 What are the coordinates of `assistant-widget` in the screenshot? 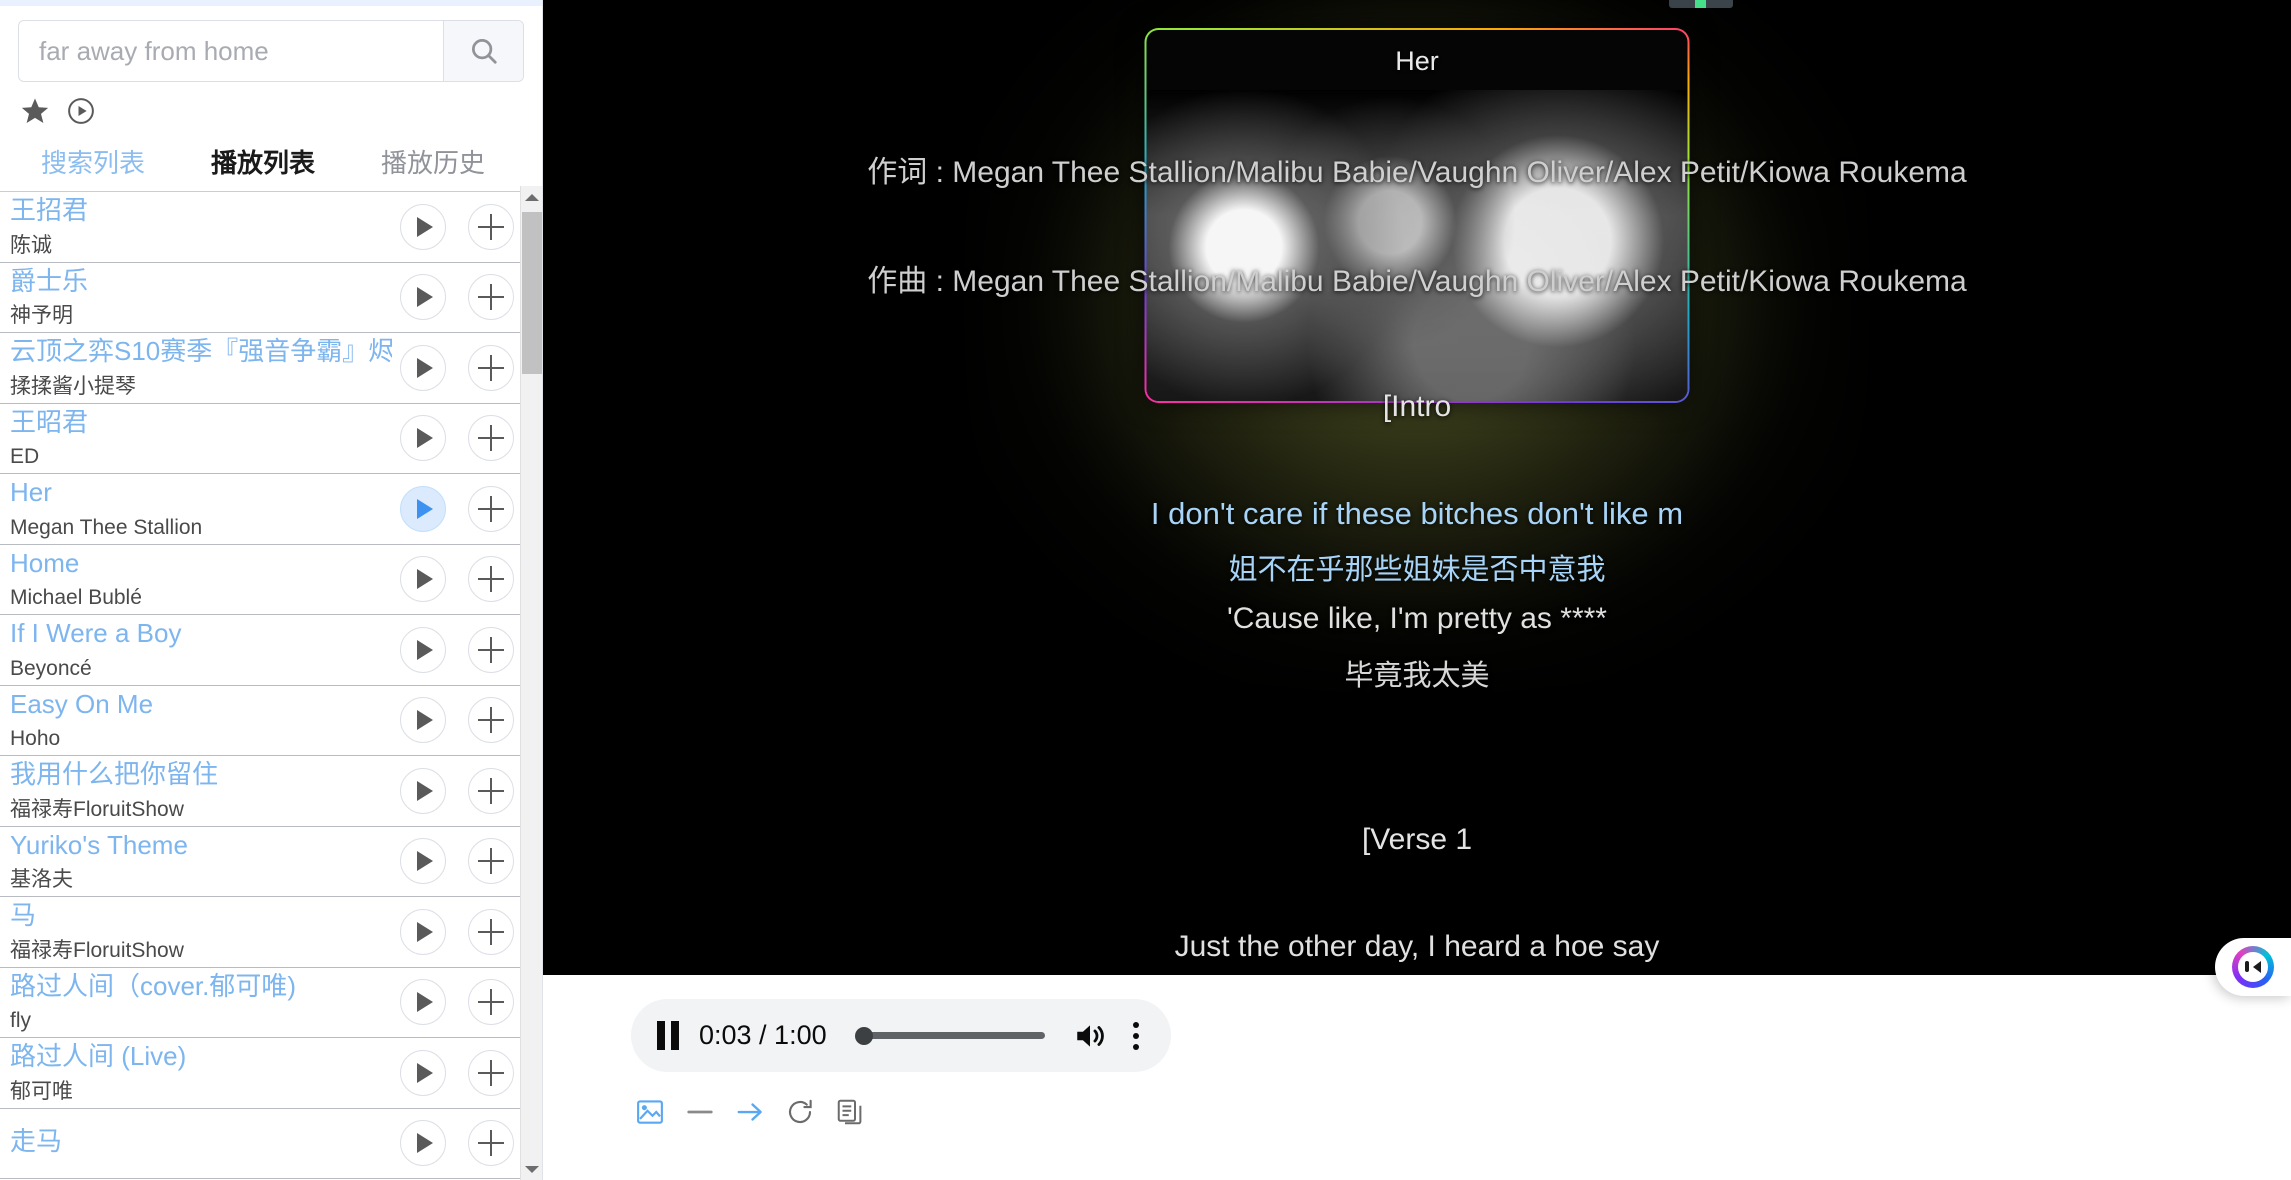 It's located at (2253, 967).